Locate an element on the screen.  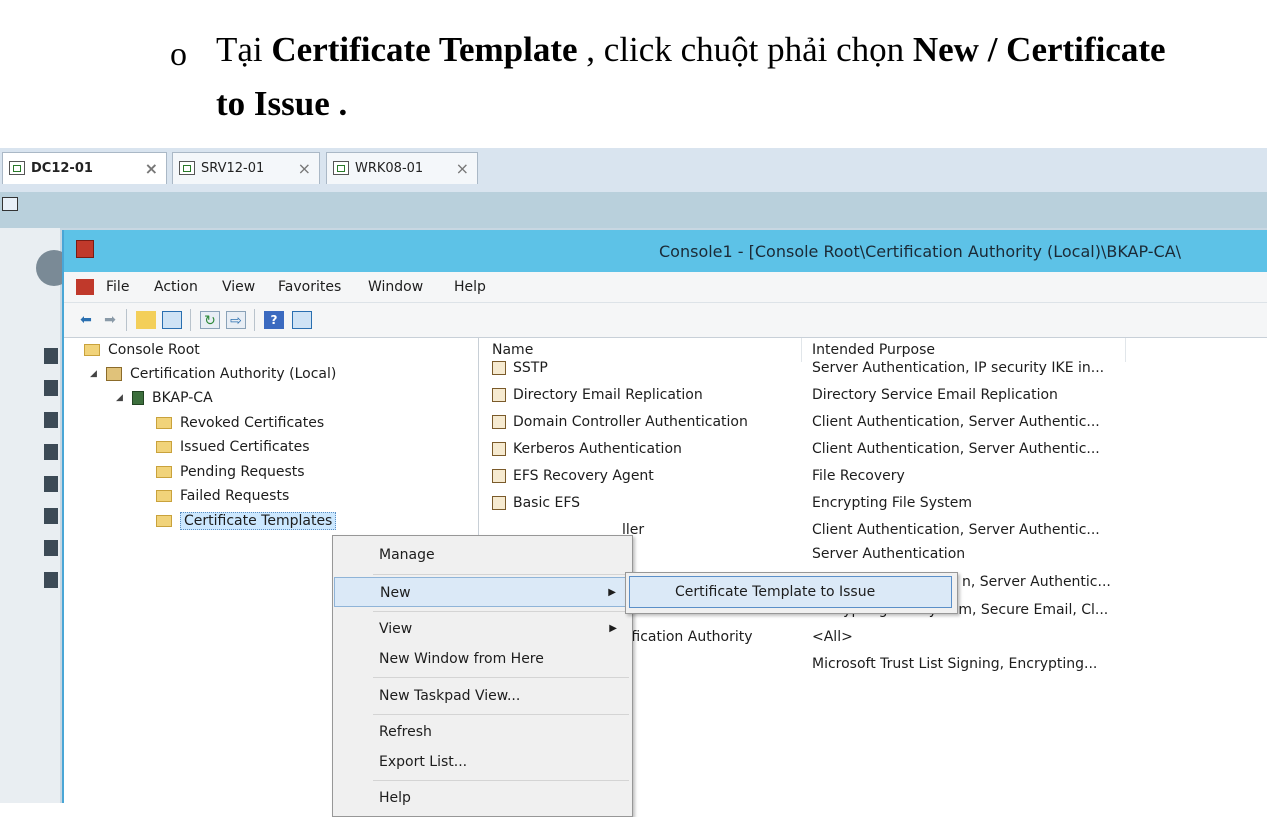
iis-icon is located at coordinates (51, 580).